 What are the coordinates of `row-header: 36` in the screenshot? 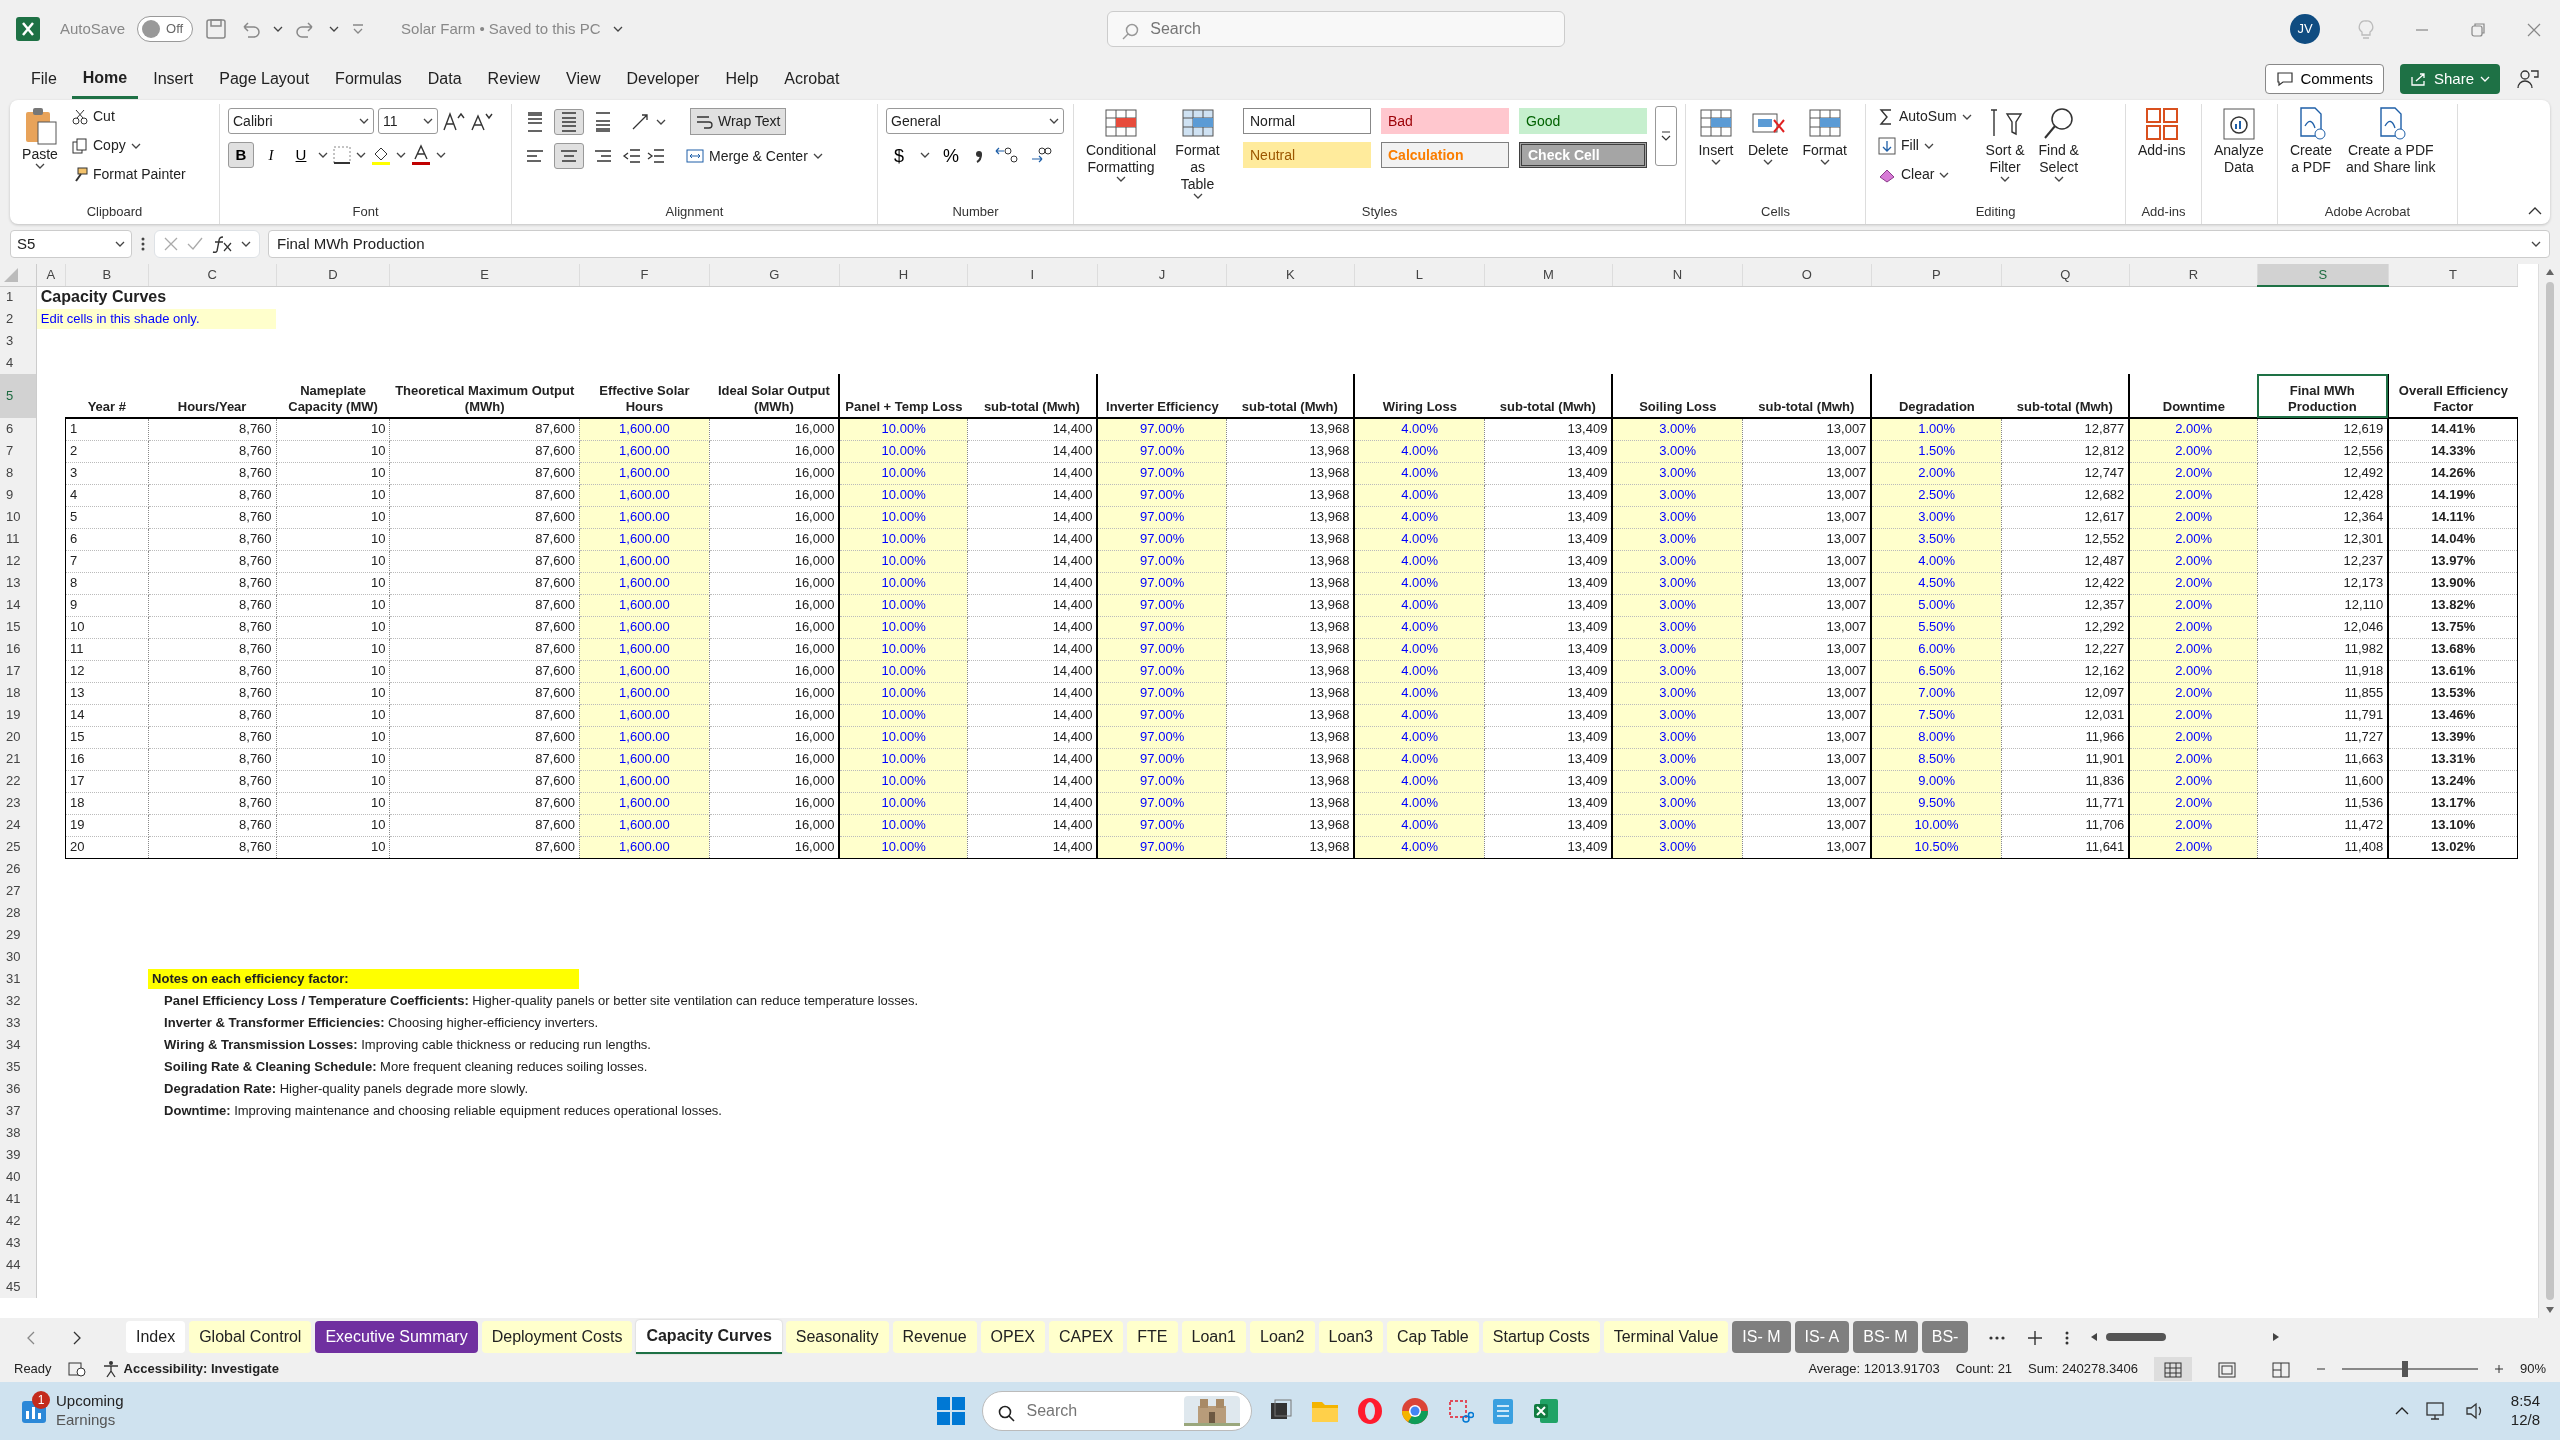 It's located at (18, 1089).